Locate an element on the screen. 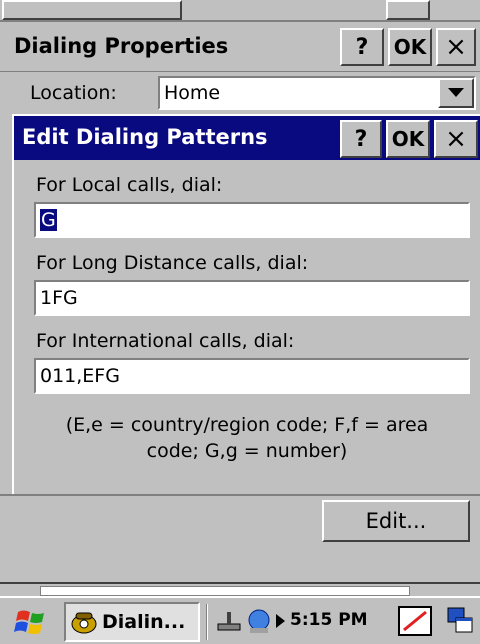  pattern-help-line-1: (E,e = country/region code; F,f = area is located at coordinates (247, 425).